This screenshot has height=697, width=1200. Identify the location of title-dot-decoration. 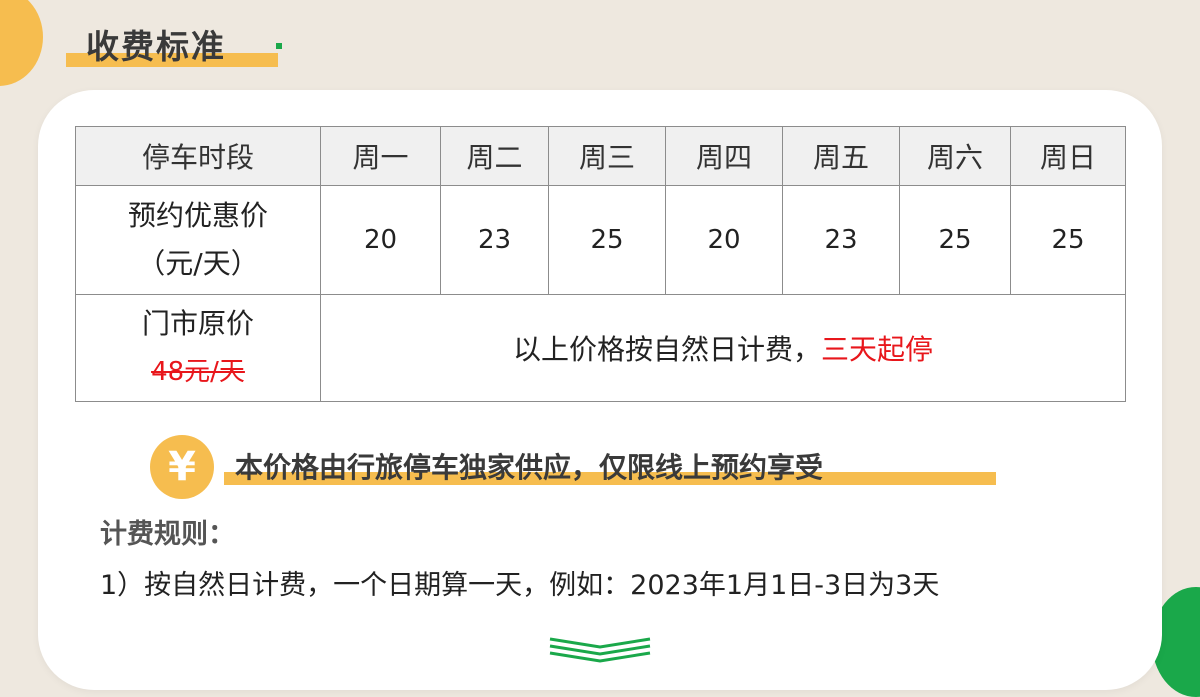
(279, 46).